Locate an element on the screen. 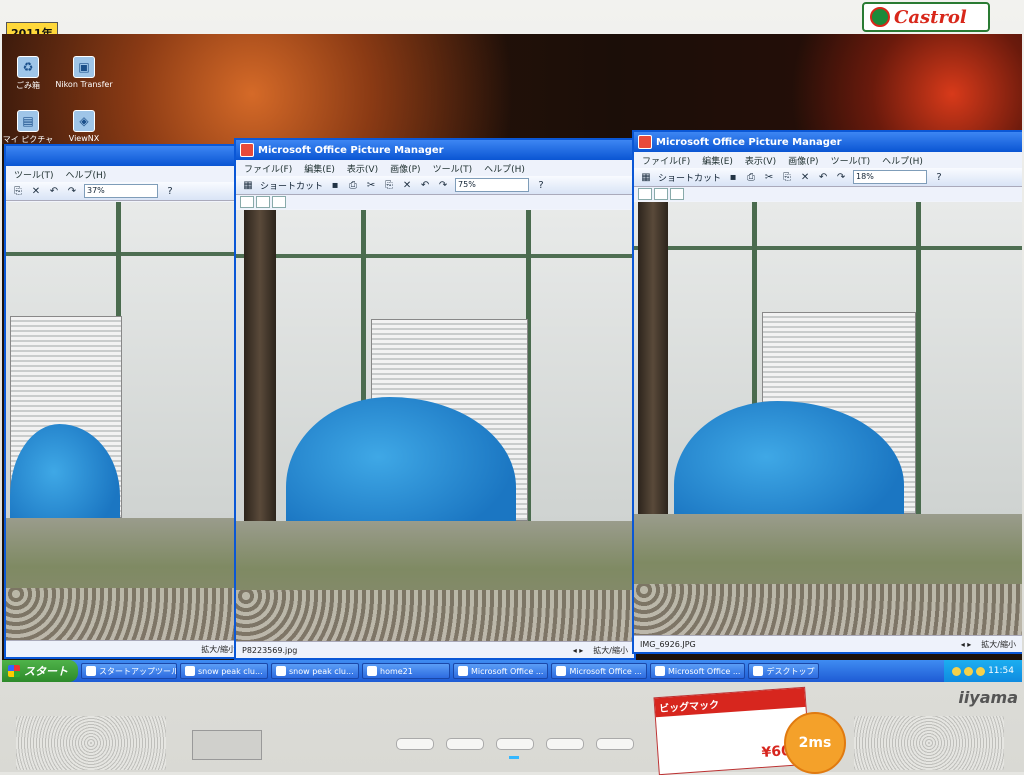  zoom-combo: 37% is located at coordinates (121, 191).